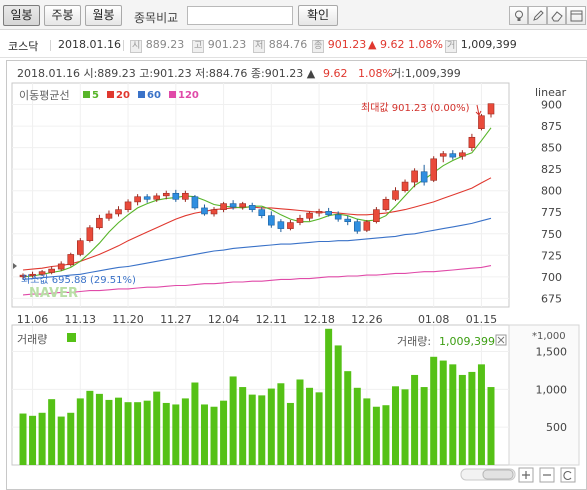  What do you see at coordinates (551, 169) in the screenshot?
I see `price-tick-label: 825` at bounding box center [551, 169].